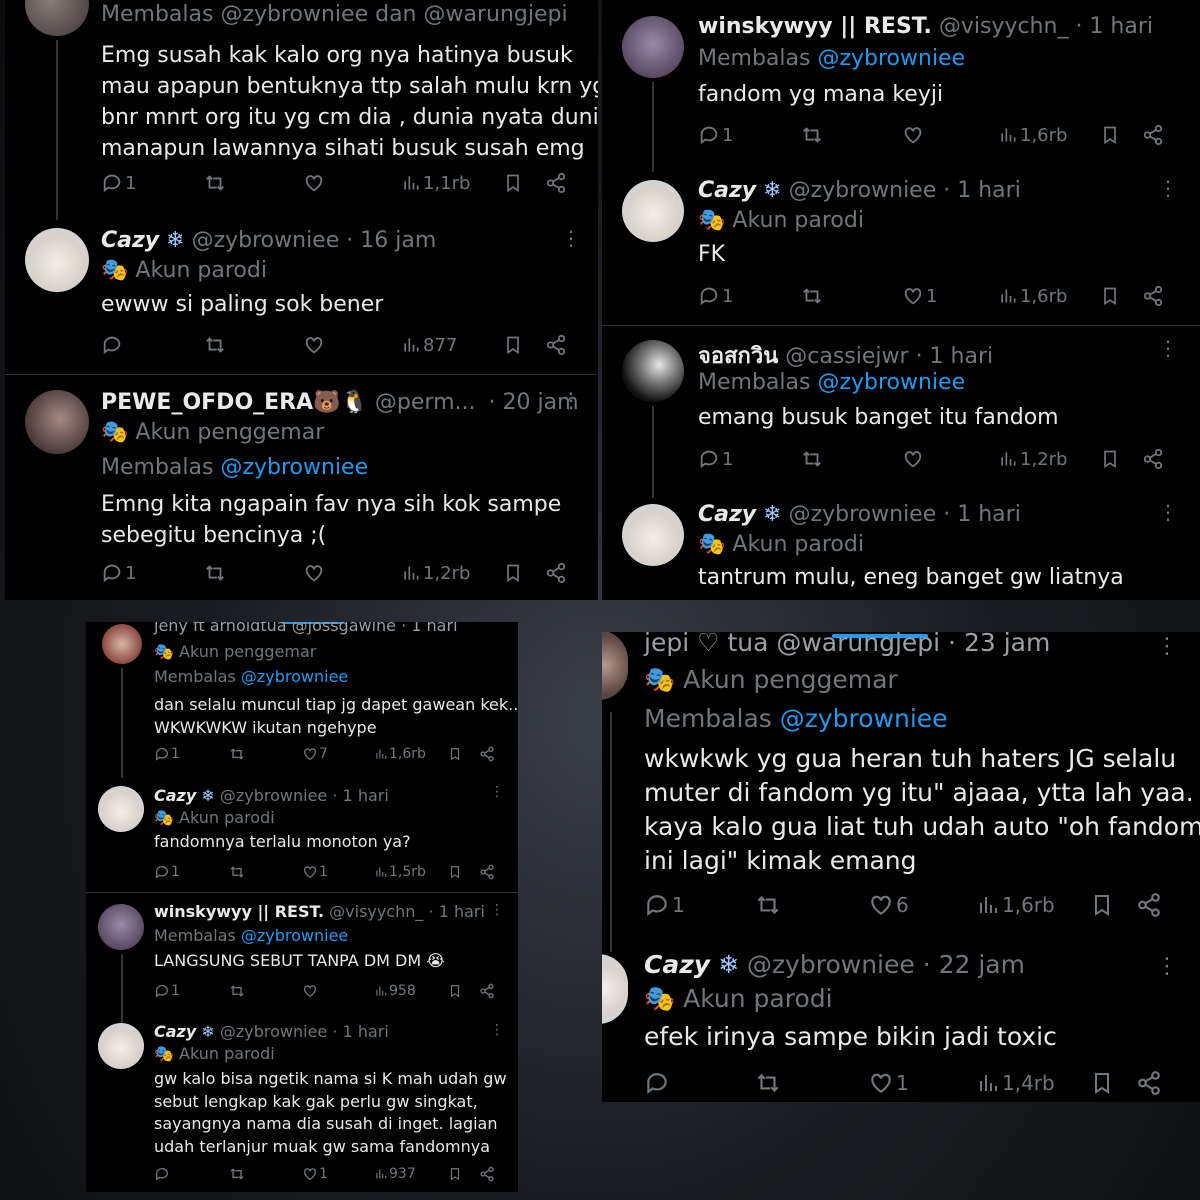 Image resolution: width=1200 pixels, height=1200 pixels. I want to click on like-button: 6, so click(888, 905).